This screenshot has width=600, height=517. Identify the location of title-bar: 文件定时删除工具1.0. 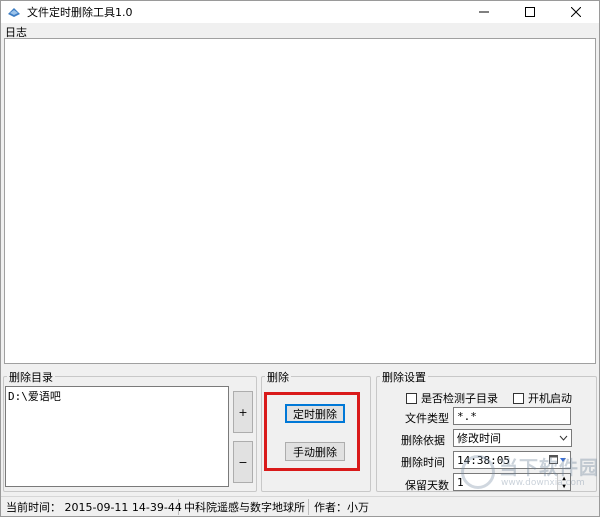
(300, 12).